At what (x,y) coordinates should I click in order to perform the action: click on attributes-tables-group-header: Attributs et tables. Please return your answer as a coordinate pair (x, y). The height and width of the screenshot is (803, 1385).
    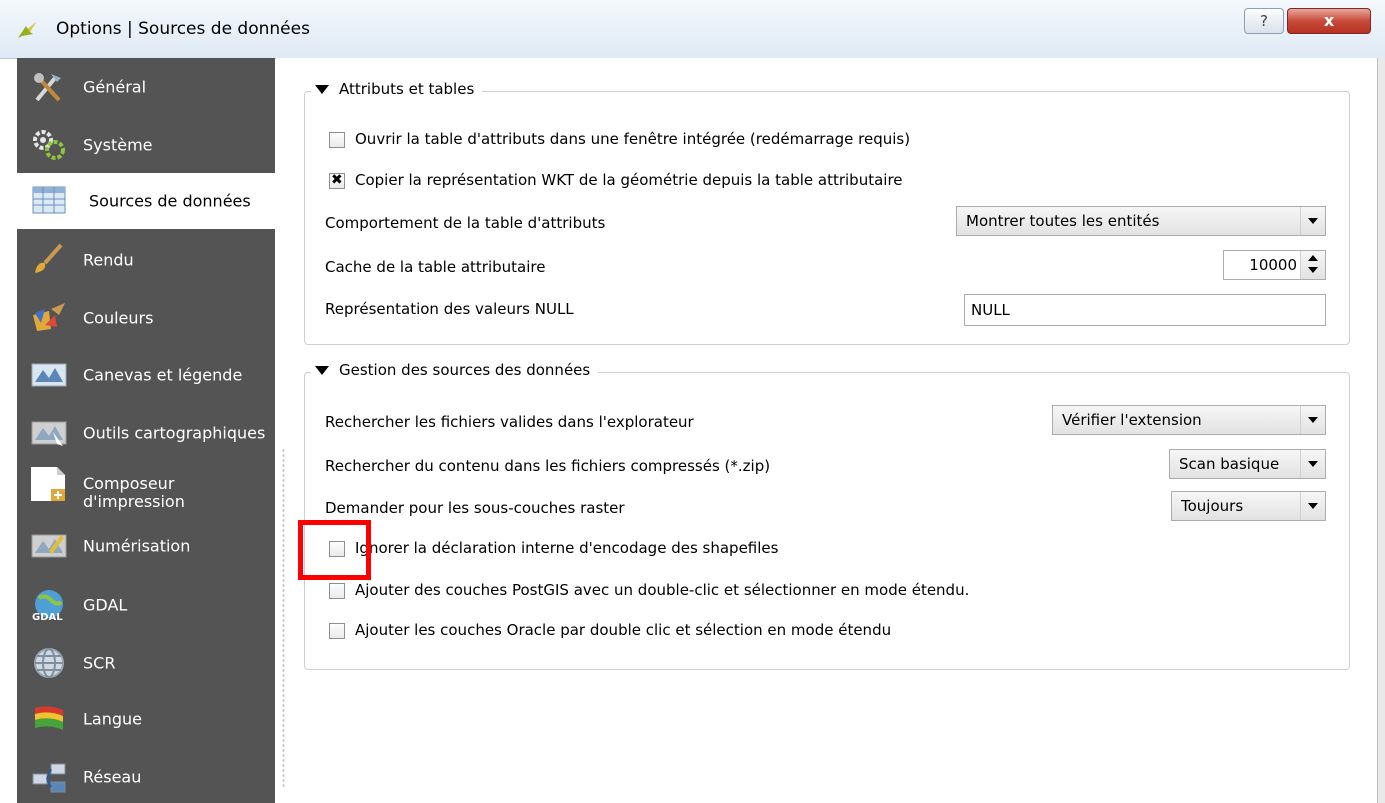
    Looking at the image, I should click on (397, 89).